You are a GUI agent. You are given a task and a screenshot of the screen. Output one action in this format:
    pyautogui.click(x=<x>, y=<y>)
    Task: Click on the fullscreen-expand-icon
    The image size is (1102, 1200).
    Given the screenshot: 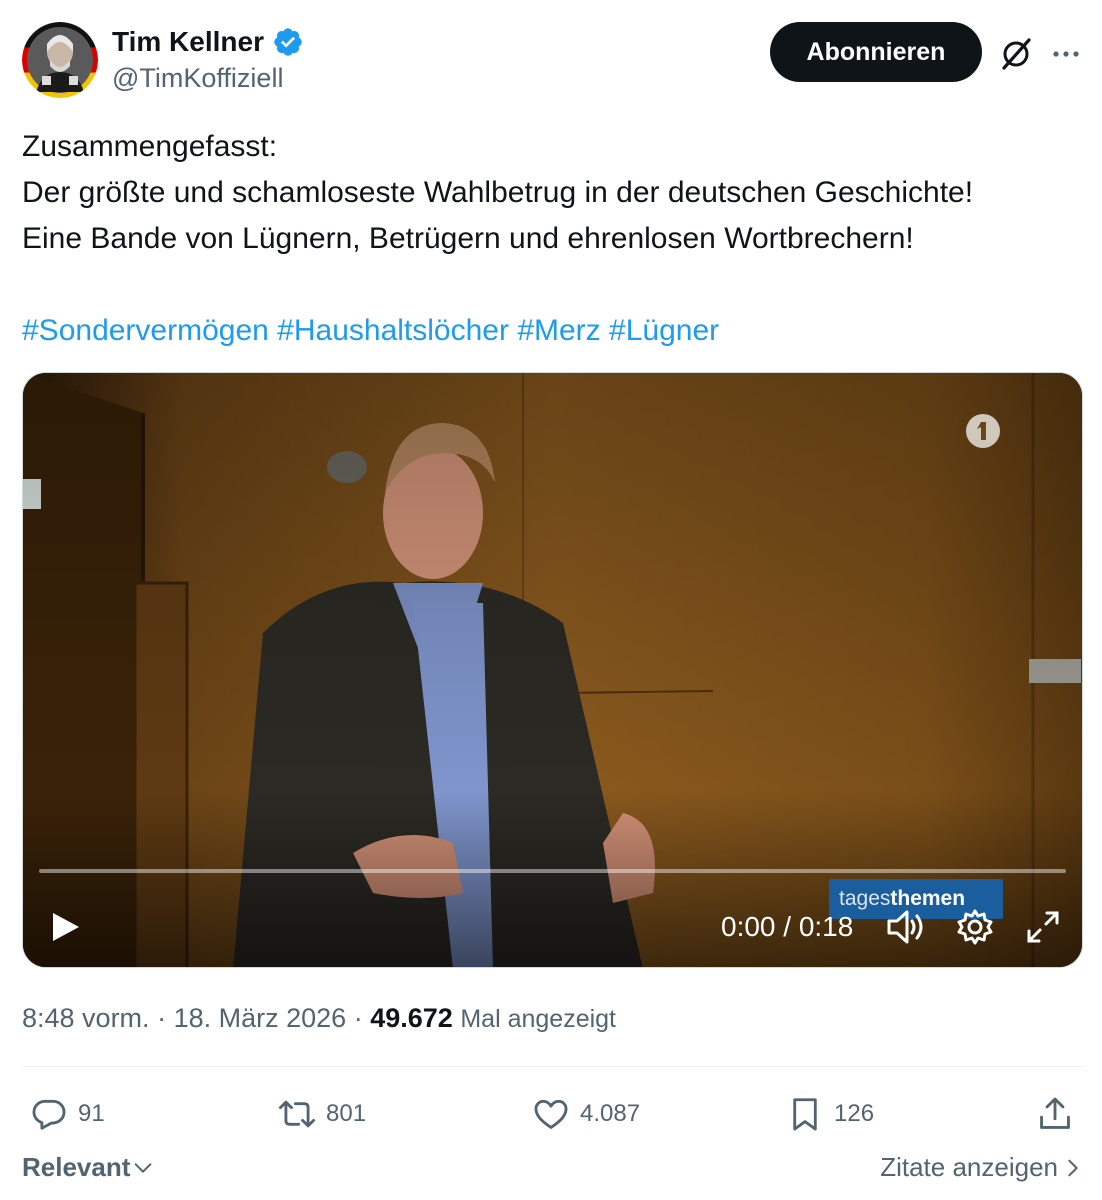 What is the action you would take?
    pyautogui.click(x=1043, y=927)
    